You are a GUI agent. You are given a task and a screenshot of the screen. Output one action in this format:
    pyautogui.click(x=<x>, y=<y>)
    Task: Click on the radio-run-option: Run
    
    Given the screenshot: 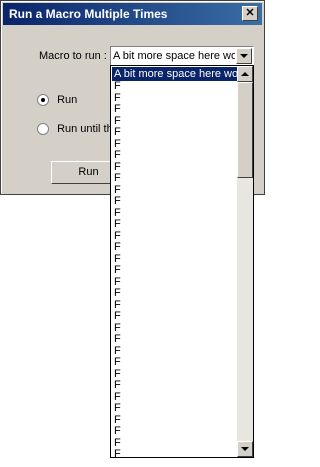 What is the action you would take?
    pyautogui.click(x=57, y=100)
    